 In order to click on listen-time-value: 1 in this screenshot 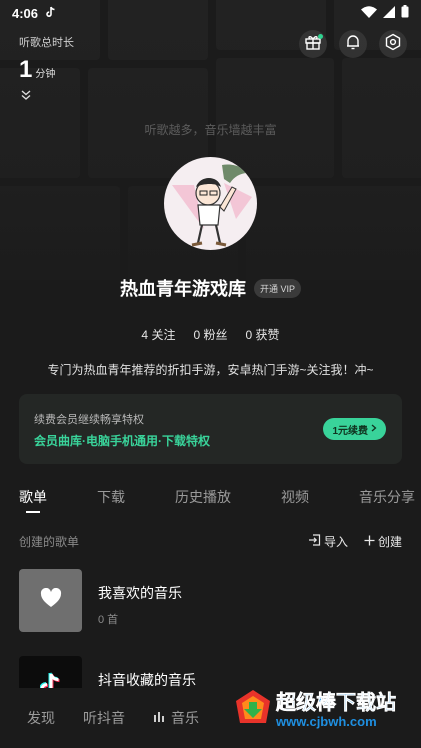, I will do `click(26, 69)`.